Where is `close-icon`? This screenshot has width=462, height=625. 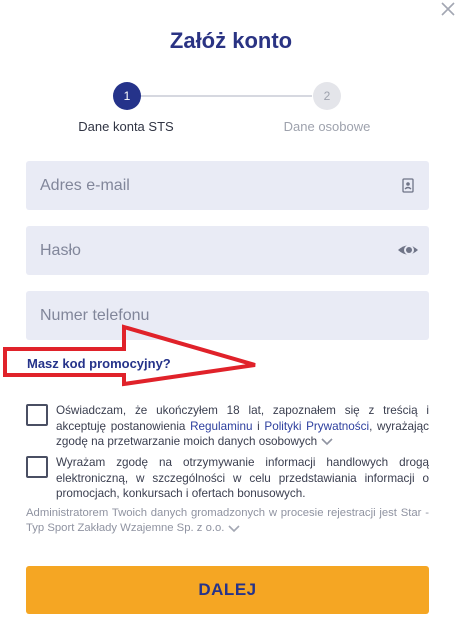 close-icon is located at coordinates (448, 9).